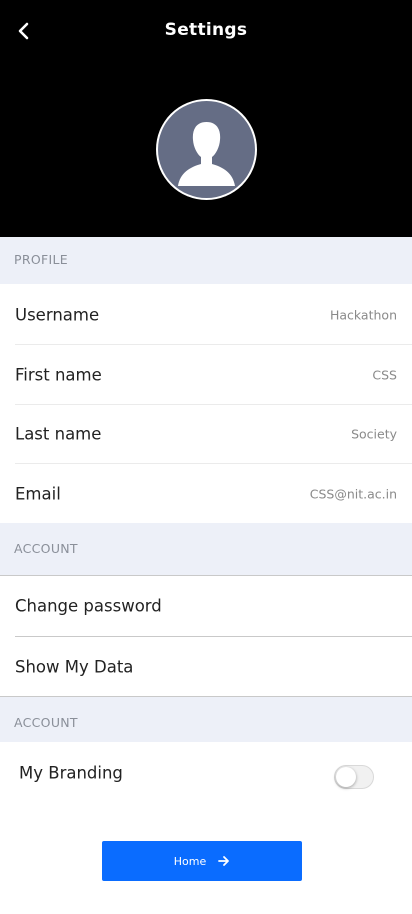 The image size is (412, 914). Describe the element at coordinates (384, 374) in the screenshot. I see `first-name-value: CSS` at that location.